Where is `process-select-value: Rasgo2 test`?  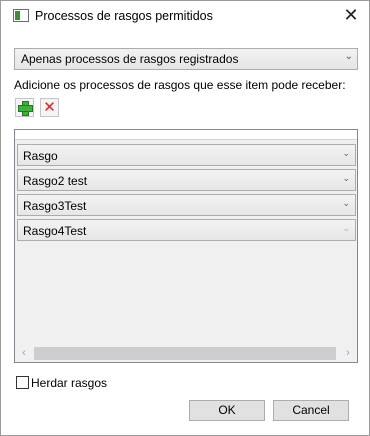
process-select-value: Rasgo2 test is located at coordinates (55, 181).